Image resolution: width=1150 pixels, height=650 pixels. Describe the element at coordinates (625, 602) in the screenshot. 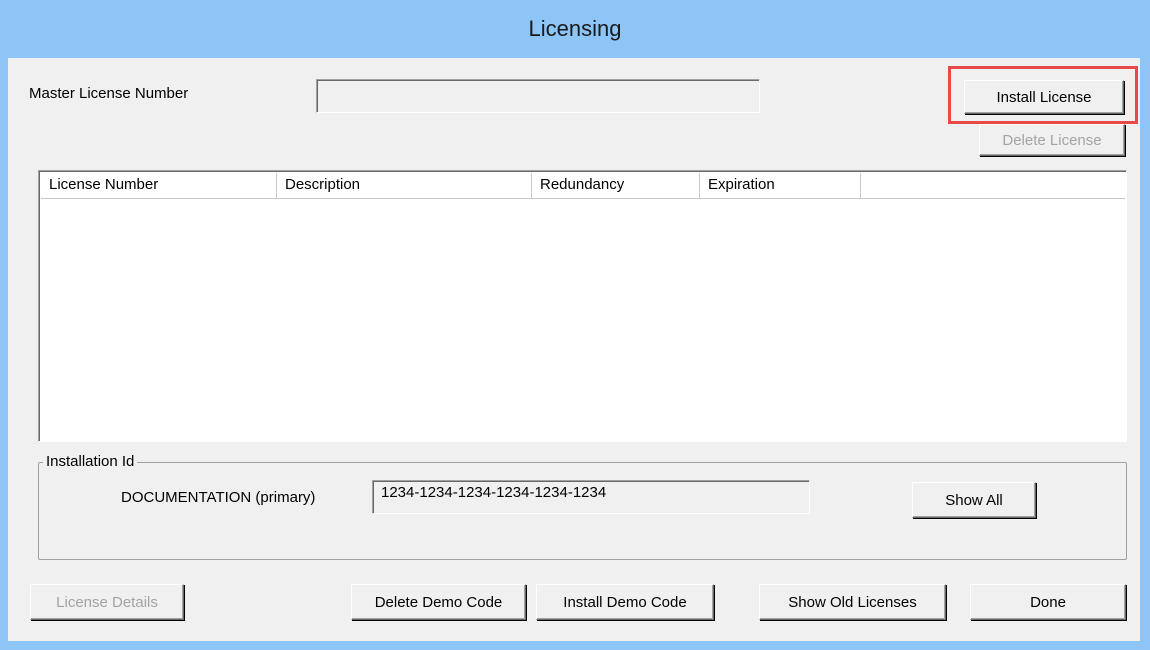

I see `install-demo-code-button: Install Demo Code` at that location.